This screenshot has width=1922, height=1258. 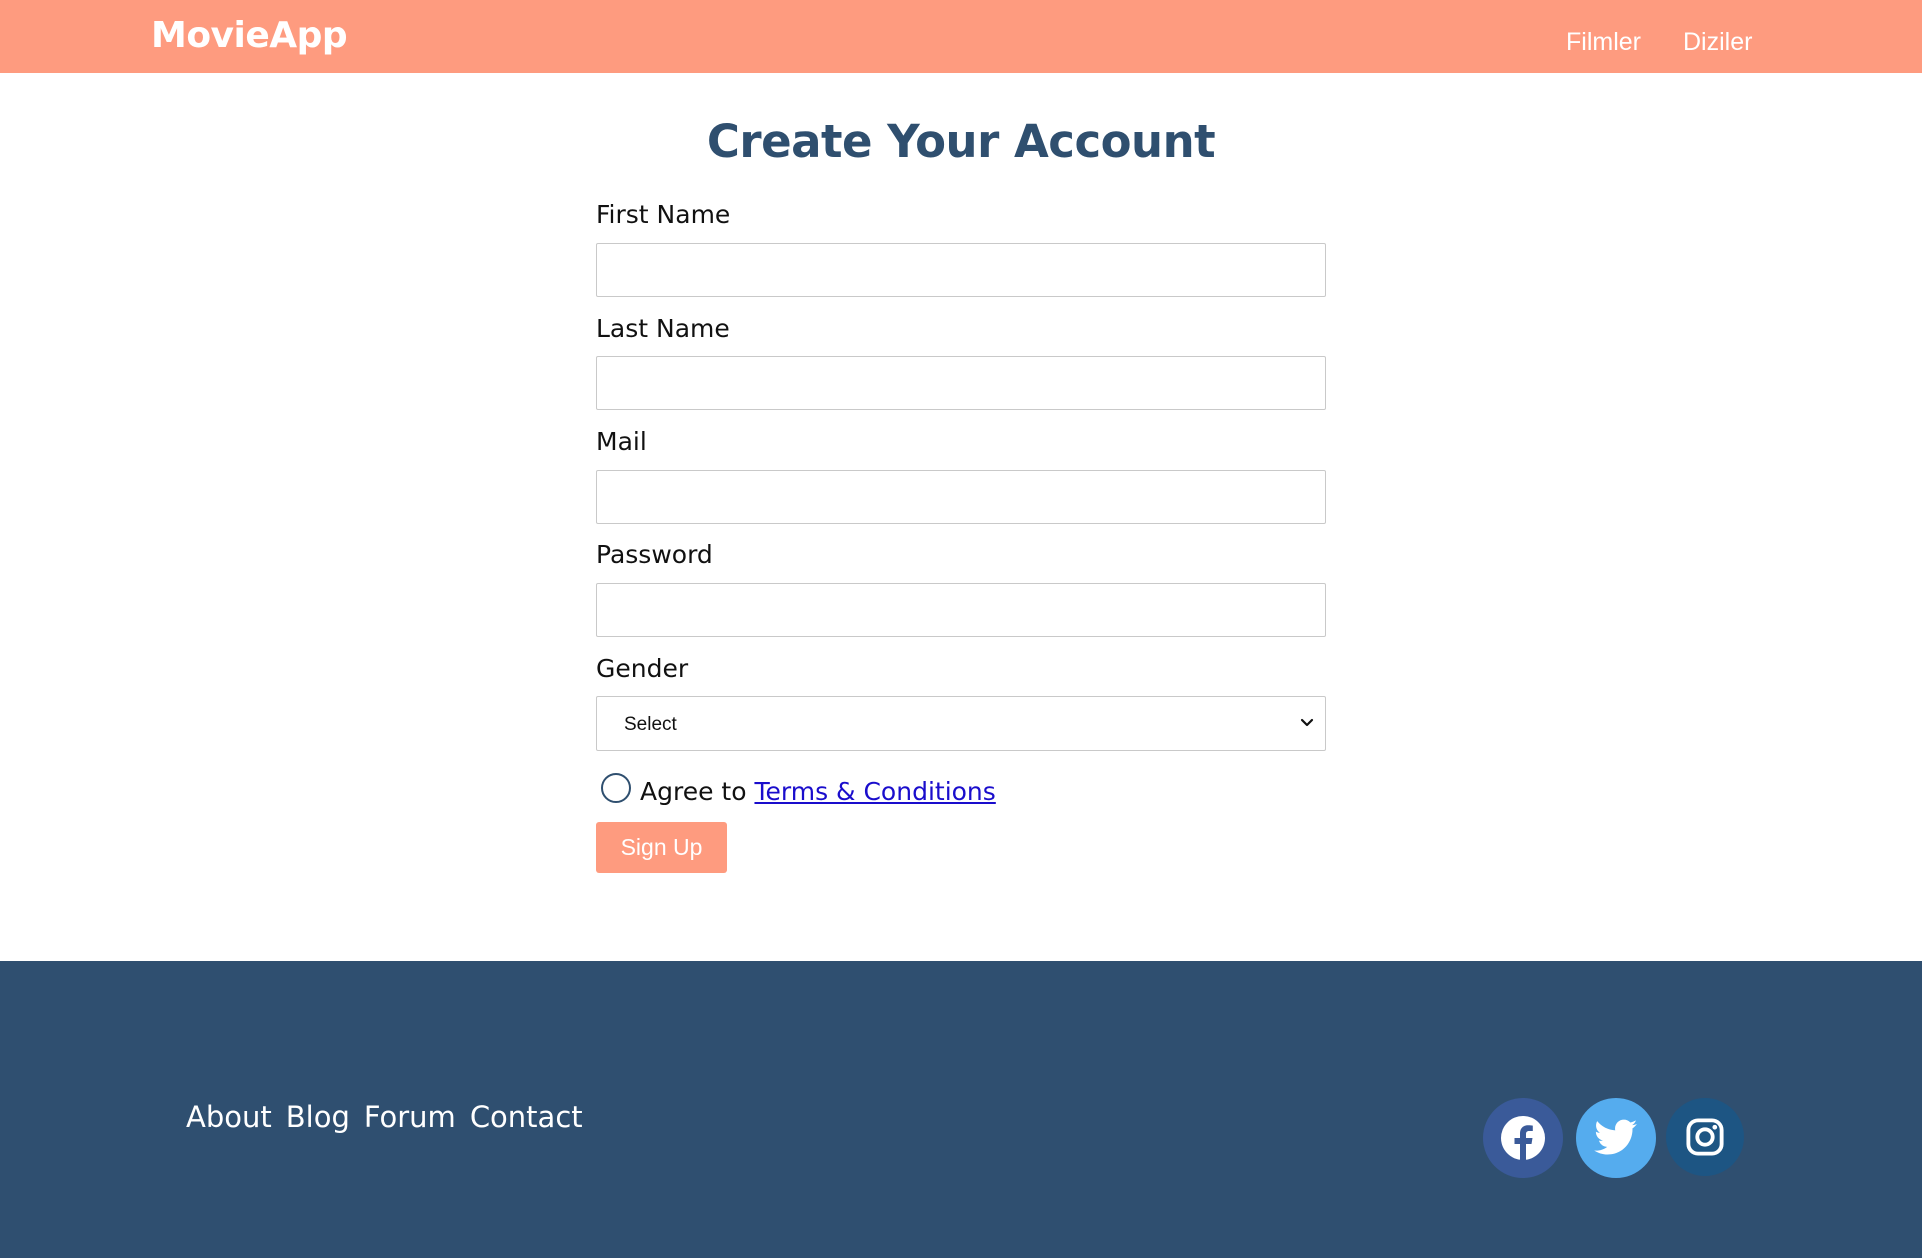 I want to click on agree-terms-radio, so click(x=616, y=788).